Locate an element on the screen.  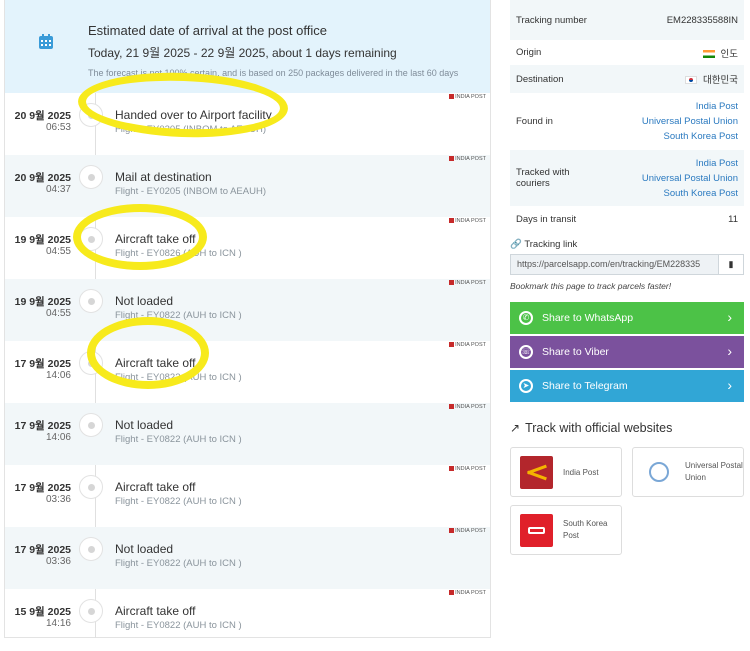
info-row-origin: Origin 인도 is located at coordinates (627, 52).